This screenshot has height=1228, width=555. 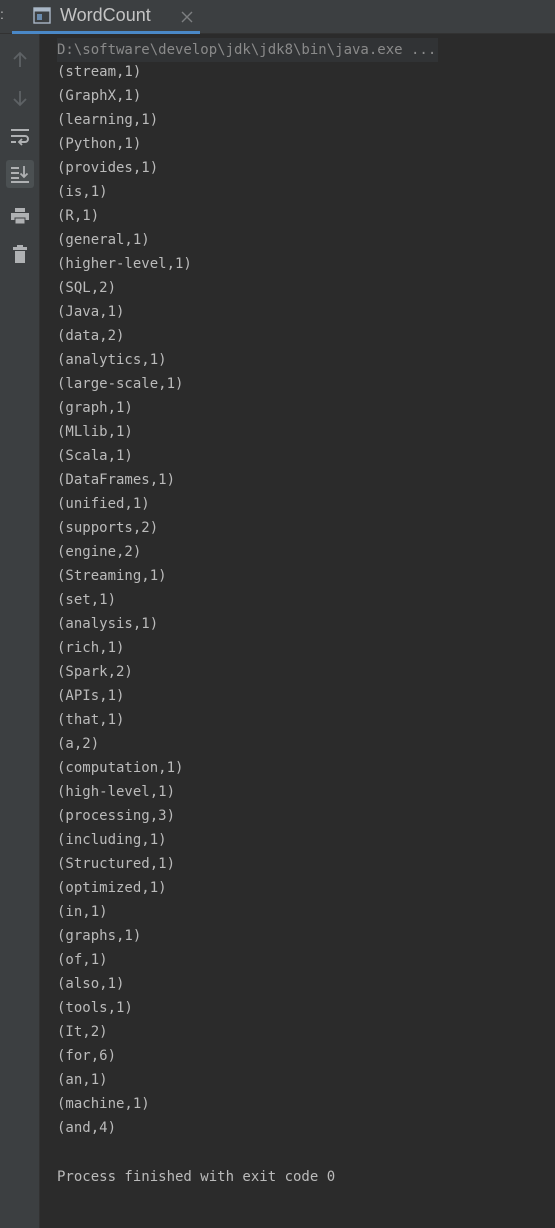 I want to click on output-line: (SQL,2), so click(x=87, y=288).